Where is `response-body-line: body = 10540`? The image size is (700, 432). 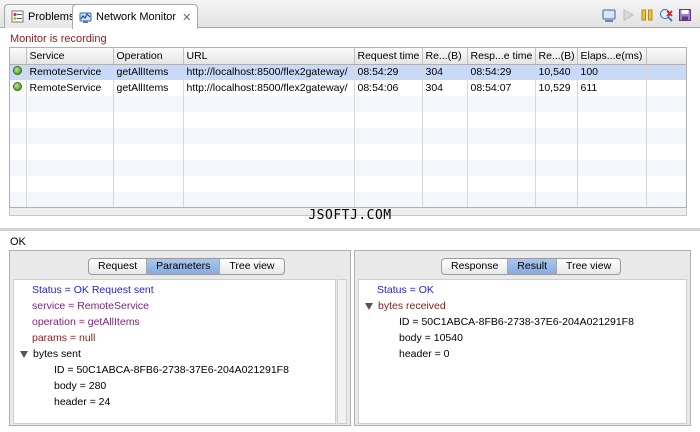
response-body-line: body = 10540 is located at coordinates (431, 338).